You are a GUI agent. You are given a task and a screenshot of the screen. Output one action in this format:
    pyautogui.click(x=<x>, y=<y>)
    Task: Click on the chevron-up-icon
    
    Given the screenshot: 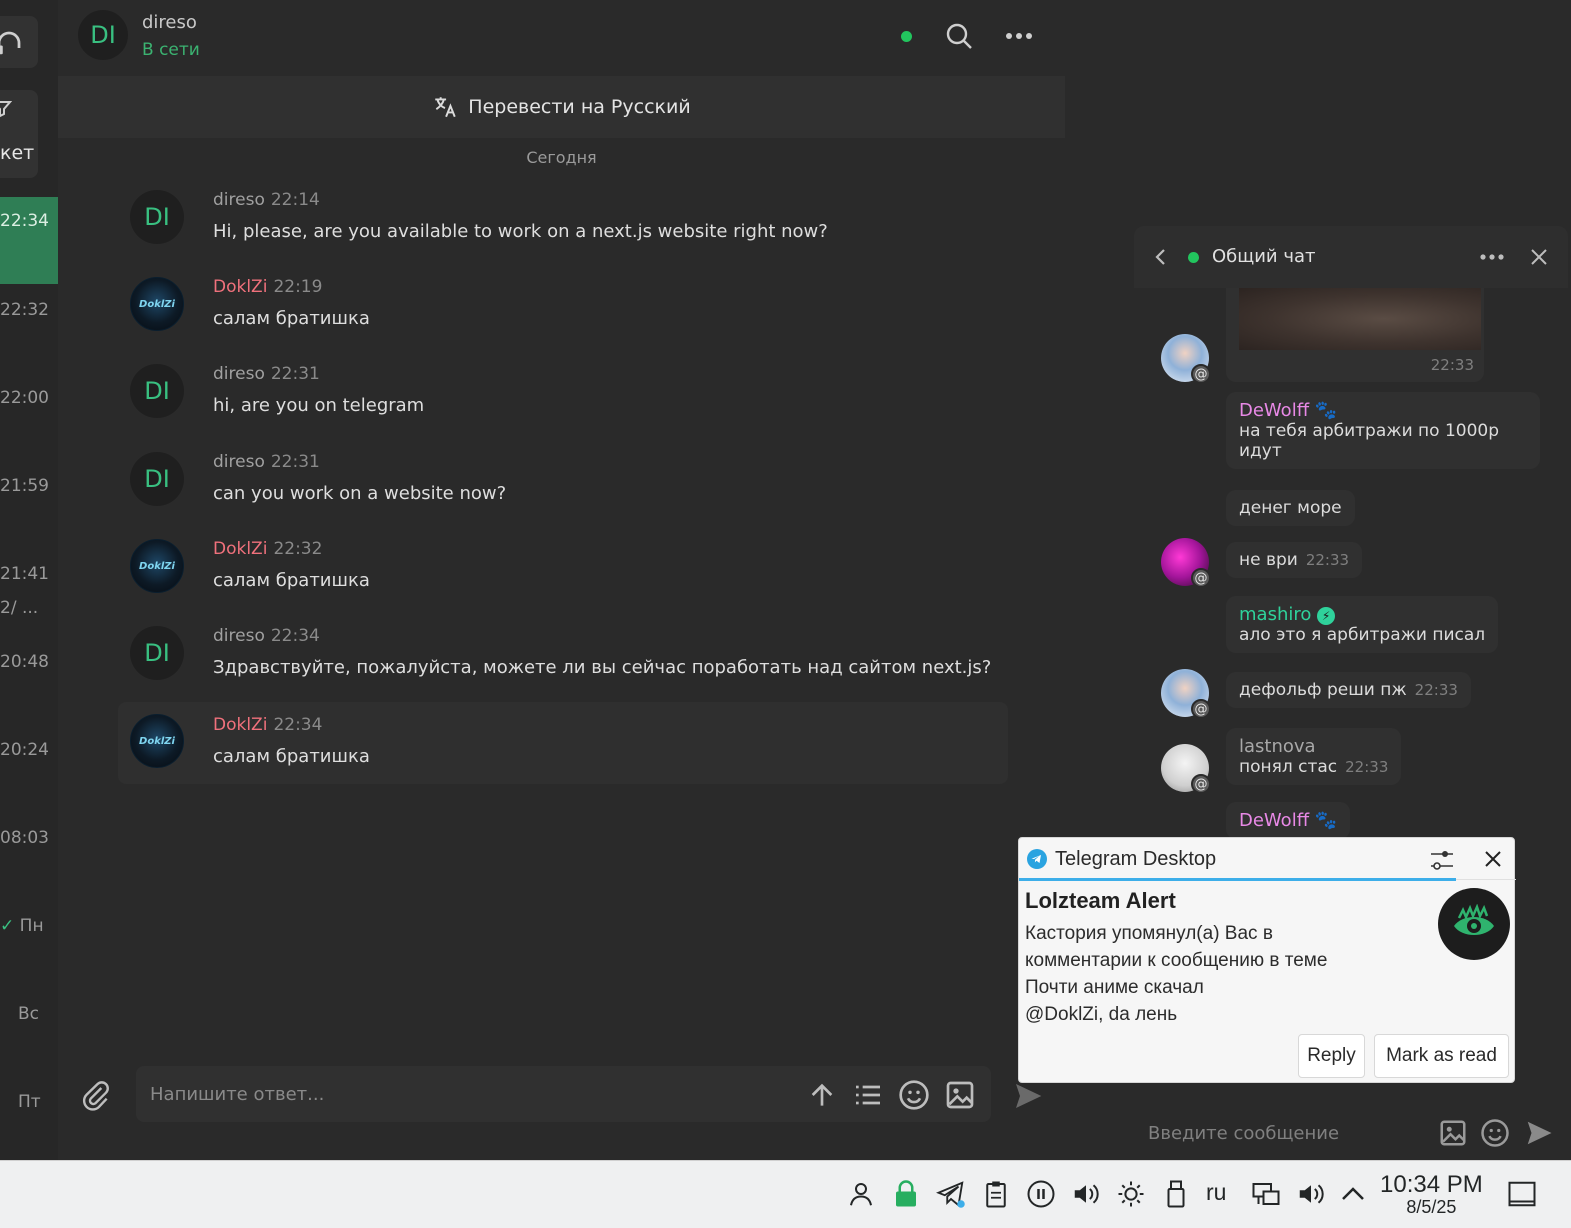 What is the action you would take?
    pyautogui.click(x=1353, y=1194)
    